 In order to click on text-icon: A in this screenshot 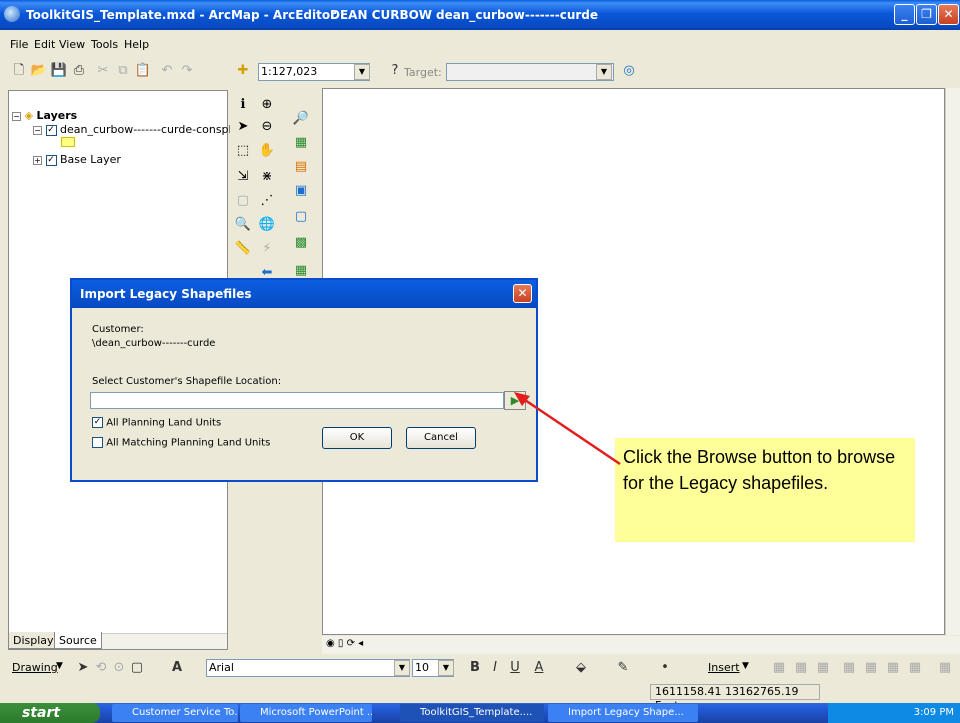, I will do `click(177, 668)`.